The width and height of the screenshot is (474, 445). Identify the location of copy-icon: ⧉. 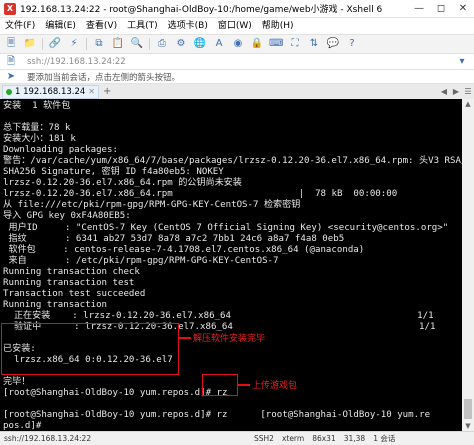
(99, 44).